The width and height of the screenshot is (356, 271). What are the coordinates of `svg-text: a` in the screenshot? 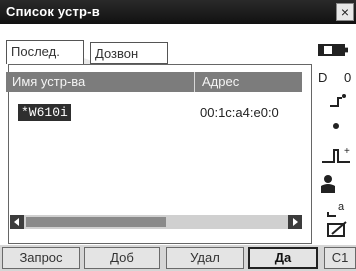 It's located at (341, 207).